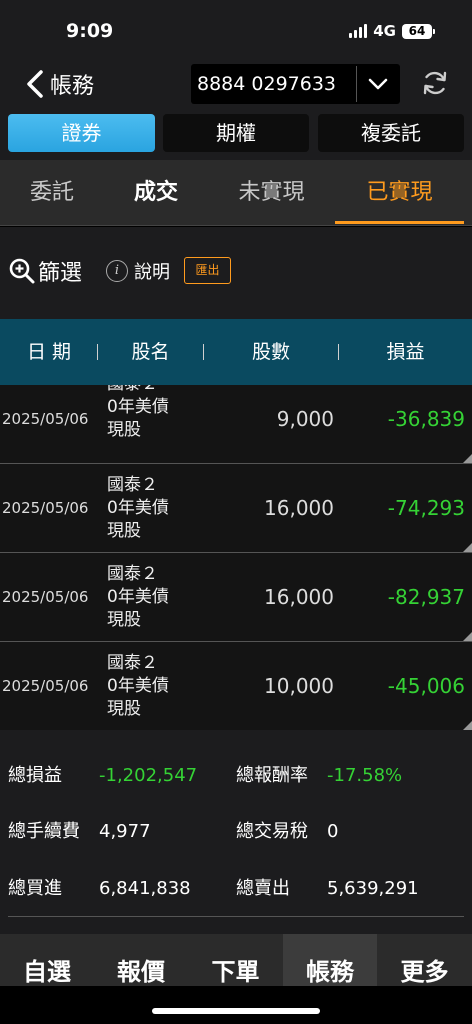 The width and height of the screenshot is (472, 1024). What do you see at coordinates (399, 193) in the screenshot?
I see `tab-realized: 已實現` at bounding box center [399, 193].